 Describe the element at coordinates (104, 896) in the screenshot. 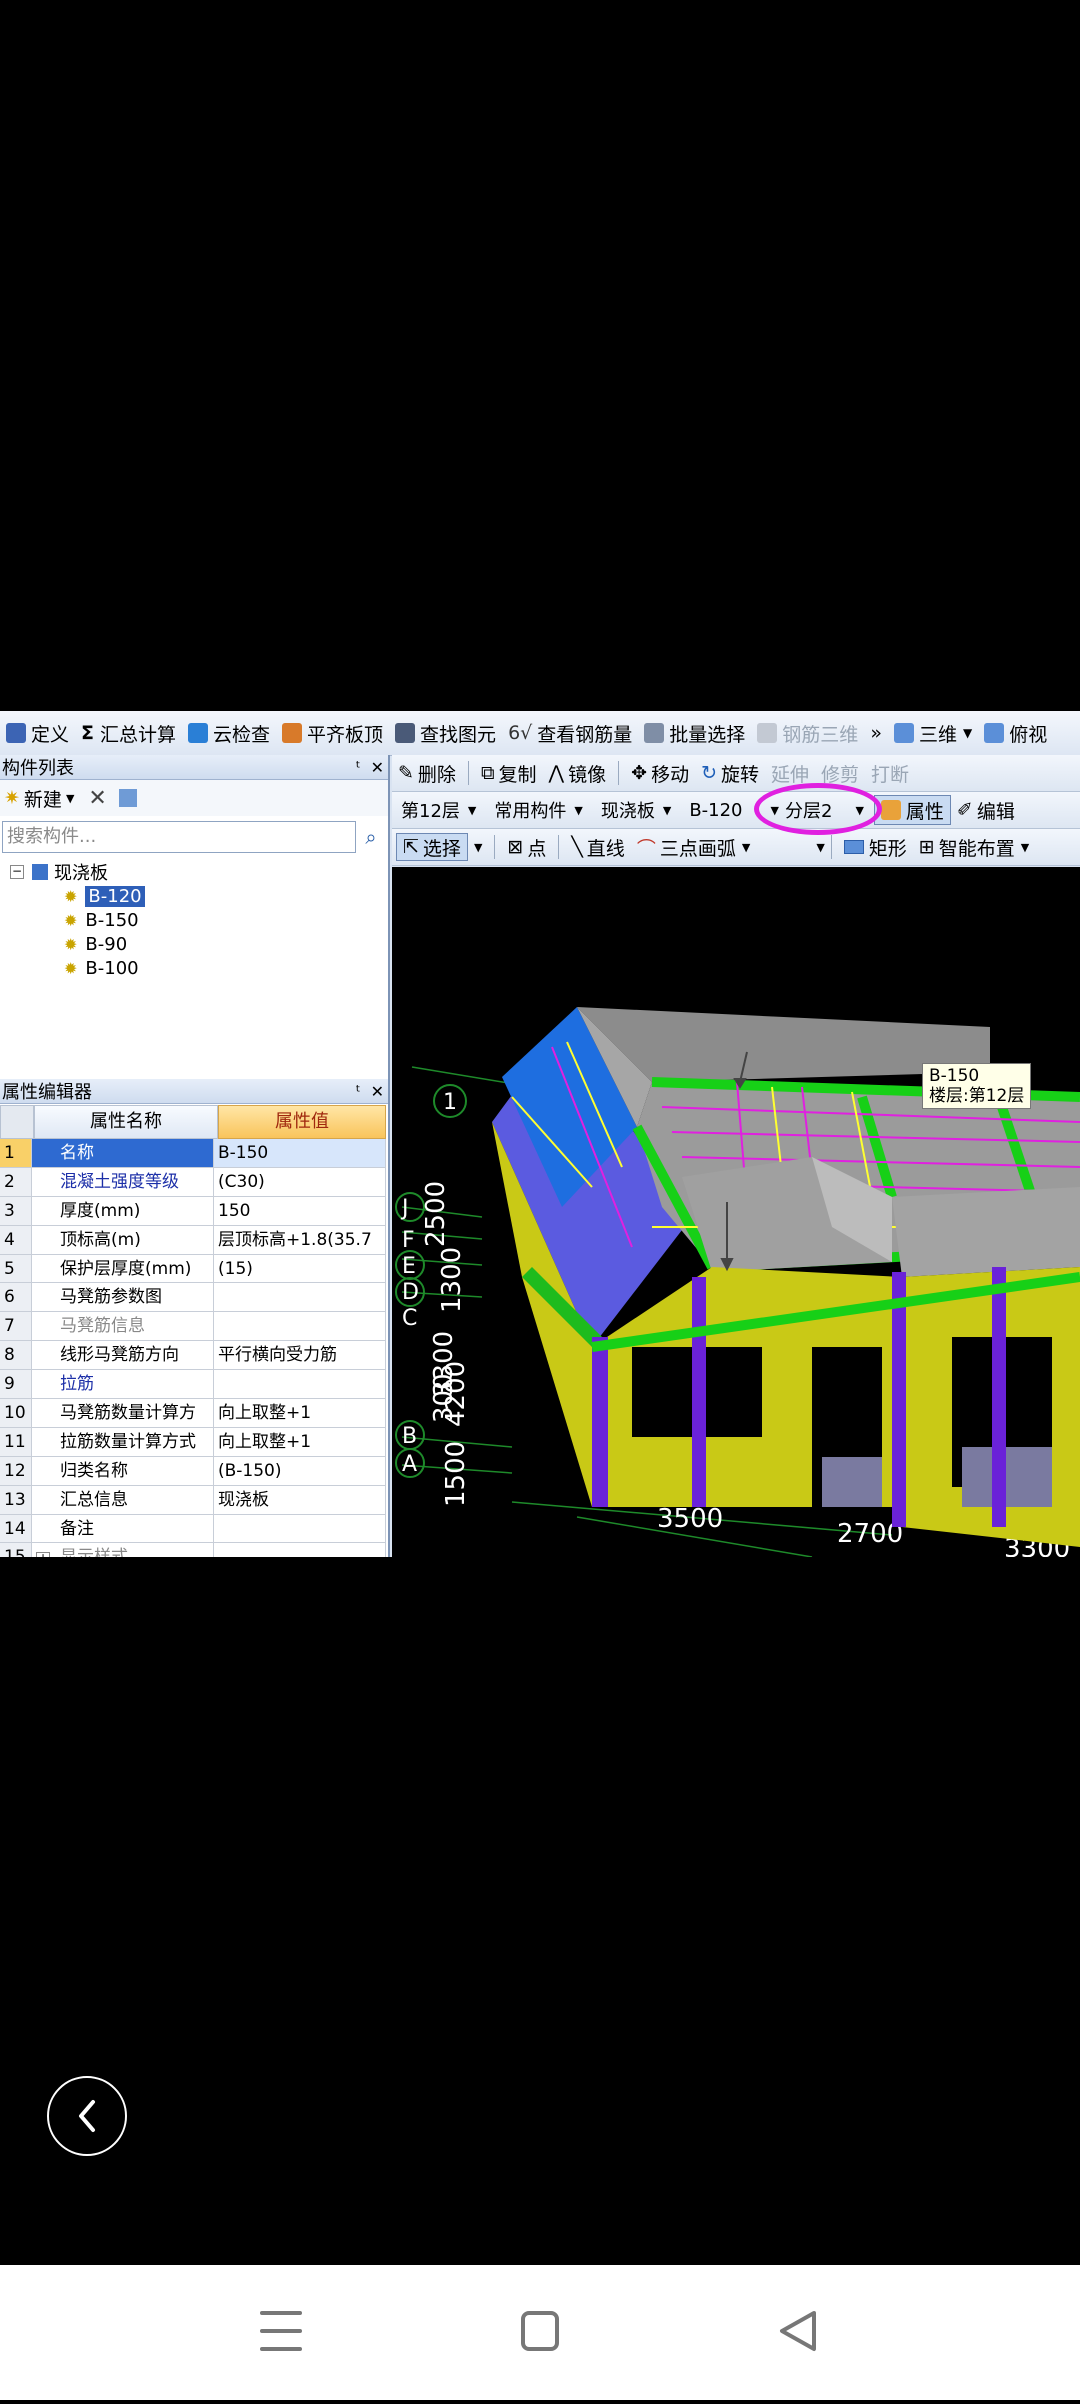

I see `tree-item: ✹ B-120` at that location.